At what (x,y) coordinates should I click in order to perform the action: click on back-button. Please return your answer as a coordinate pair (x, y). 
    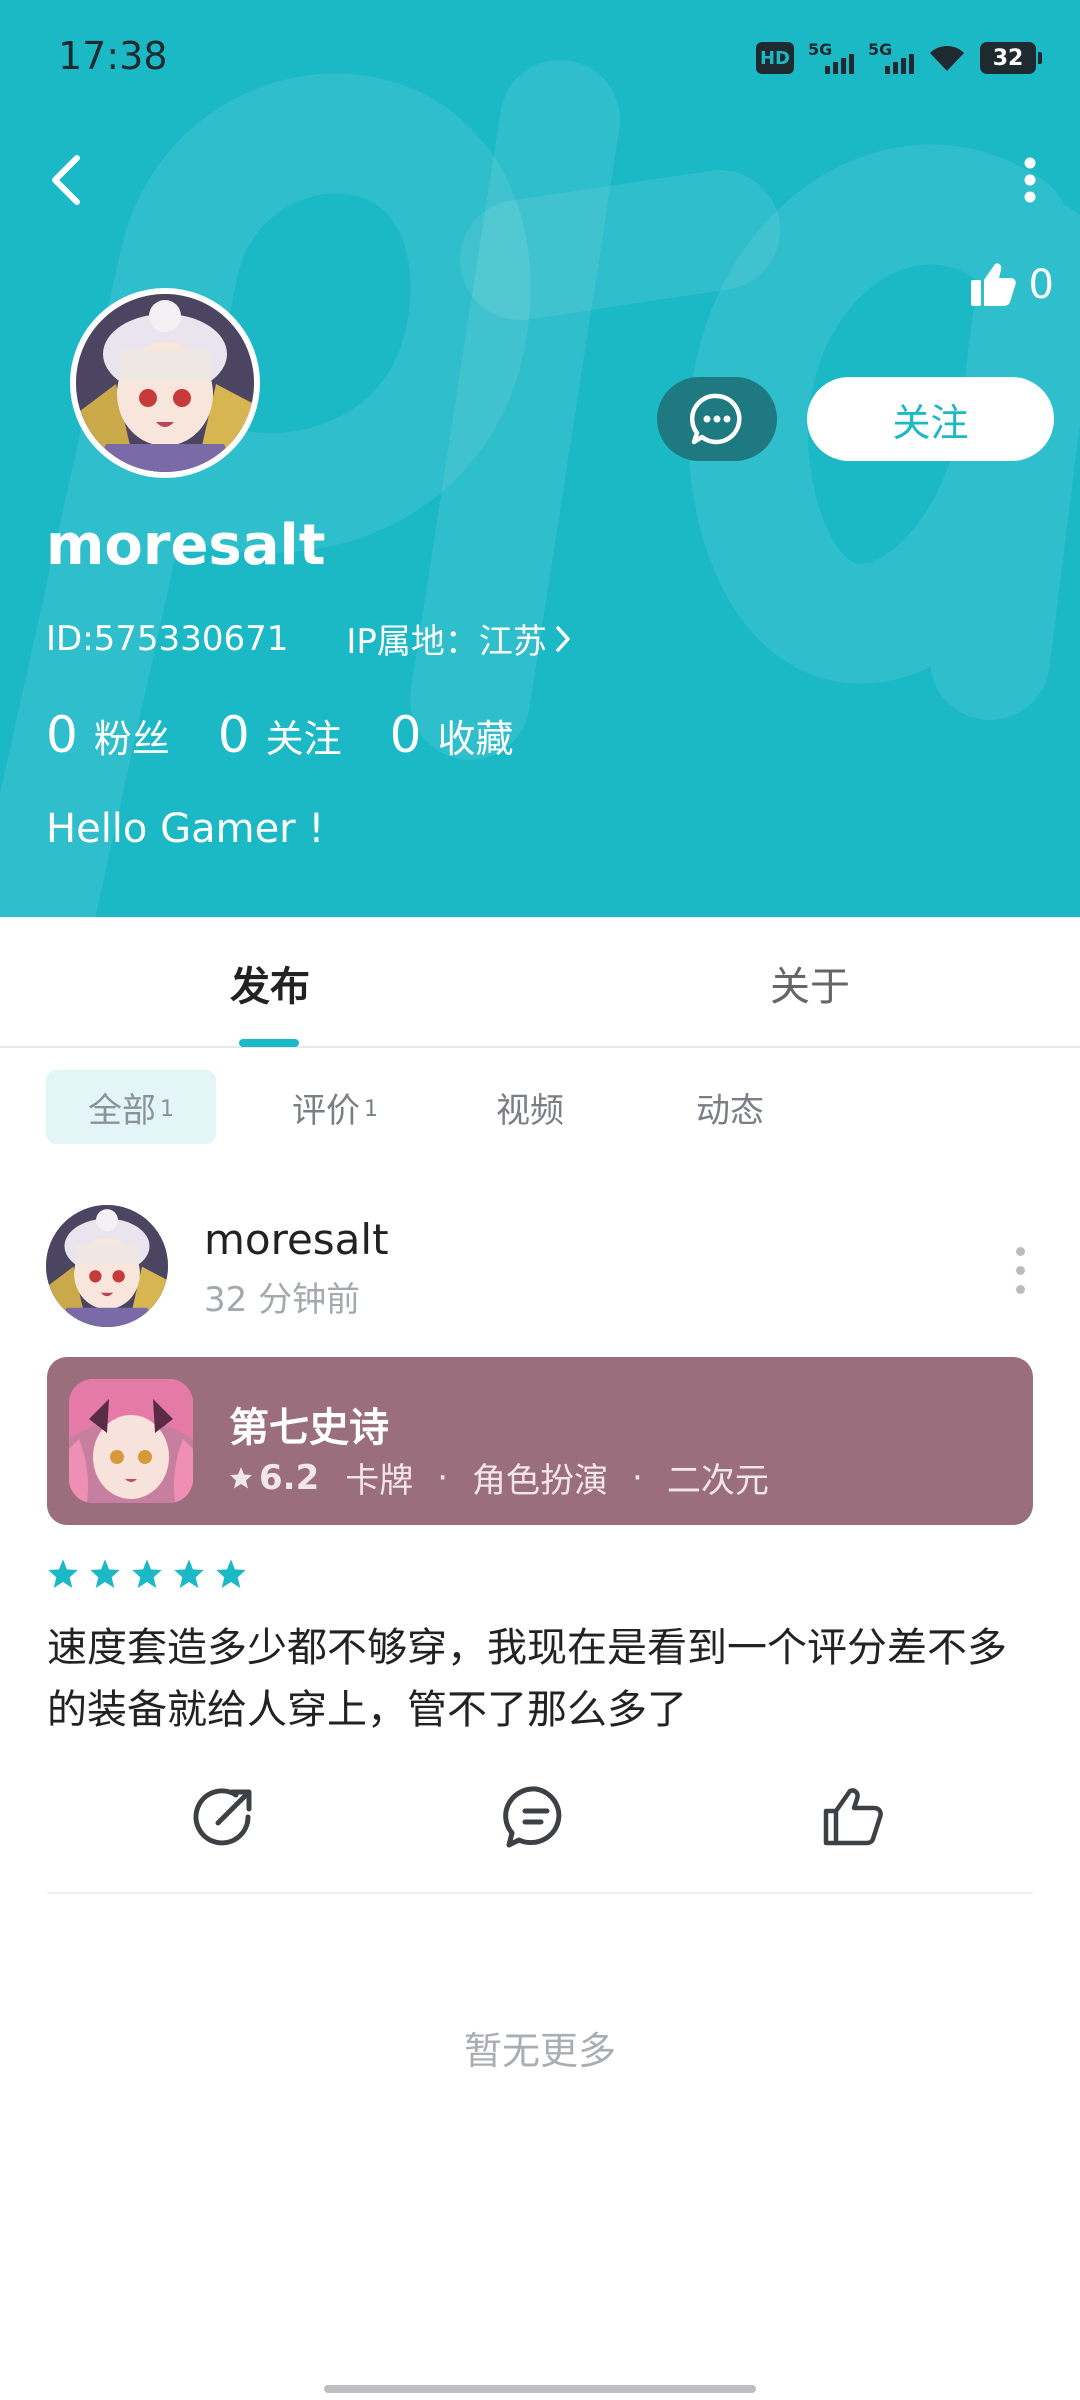
    Looking at the image, I should click on (66, 180).